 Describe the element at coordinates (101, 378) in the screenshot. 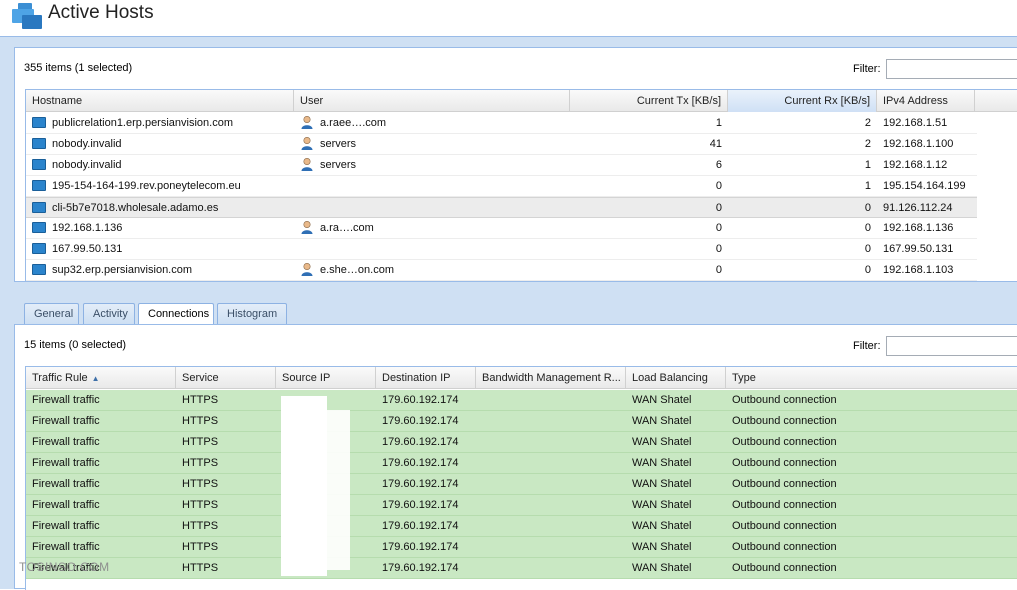

I see `column-header-traffic-rule: Traffic Rule ▲` at that location.